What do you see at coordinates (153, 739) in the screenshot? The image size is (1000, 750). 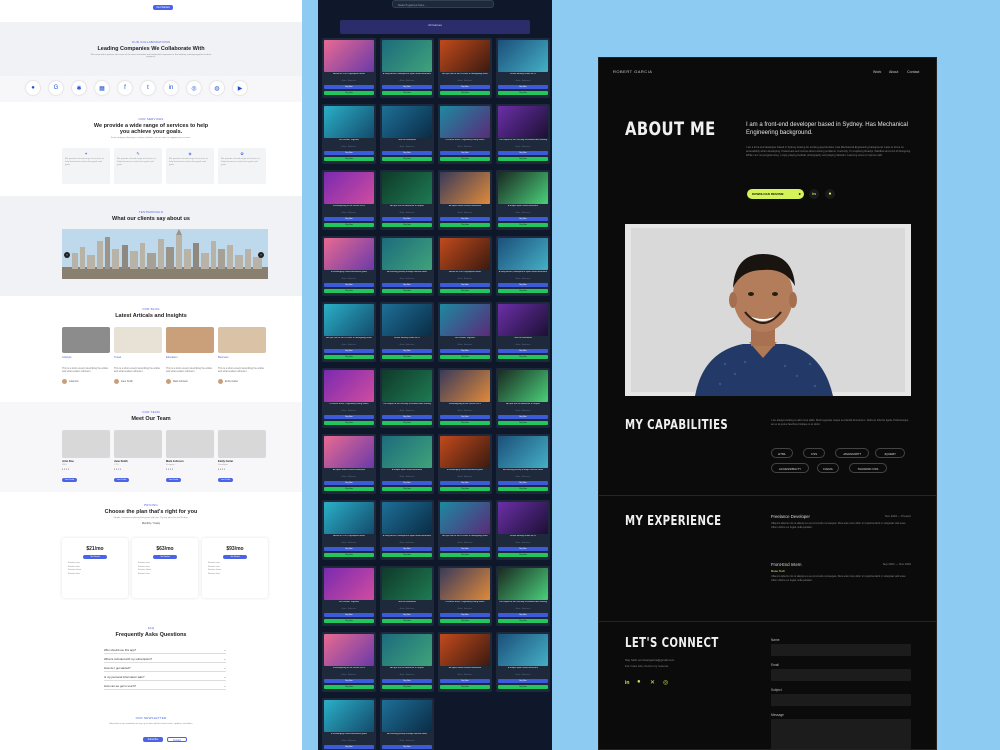 I see `subscribe-button: Subscribe` at bounding box center [153, 739].